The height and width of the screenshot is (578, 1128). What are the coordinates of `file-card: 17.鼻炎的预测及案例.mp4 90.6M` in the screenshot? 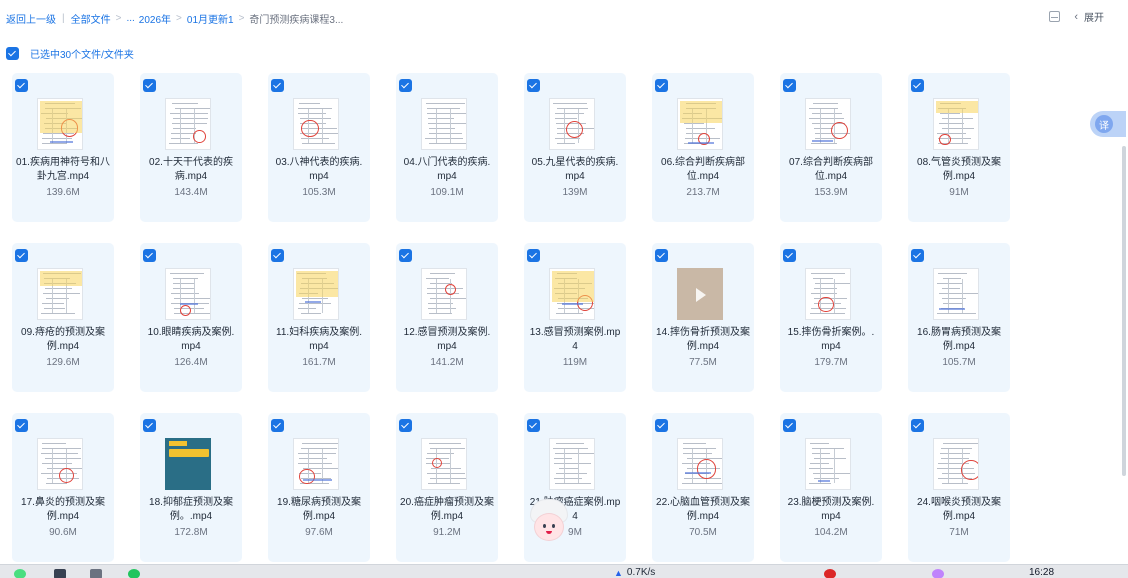 It's located at (63, 487).